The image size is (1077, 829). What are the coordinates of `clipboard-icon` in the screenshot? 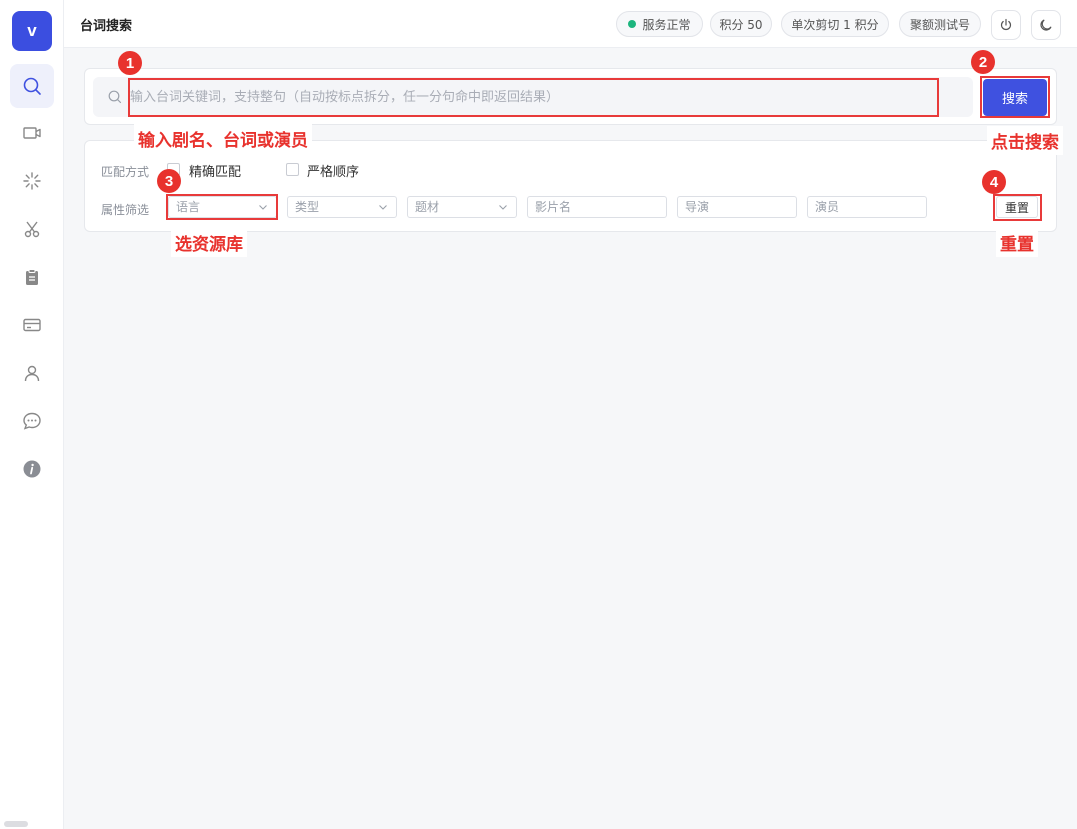 It's located at (32, 277).